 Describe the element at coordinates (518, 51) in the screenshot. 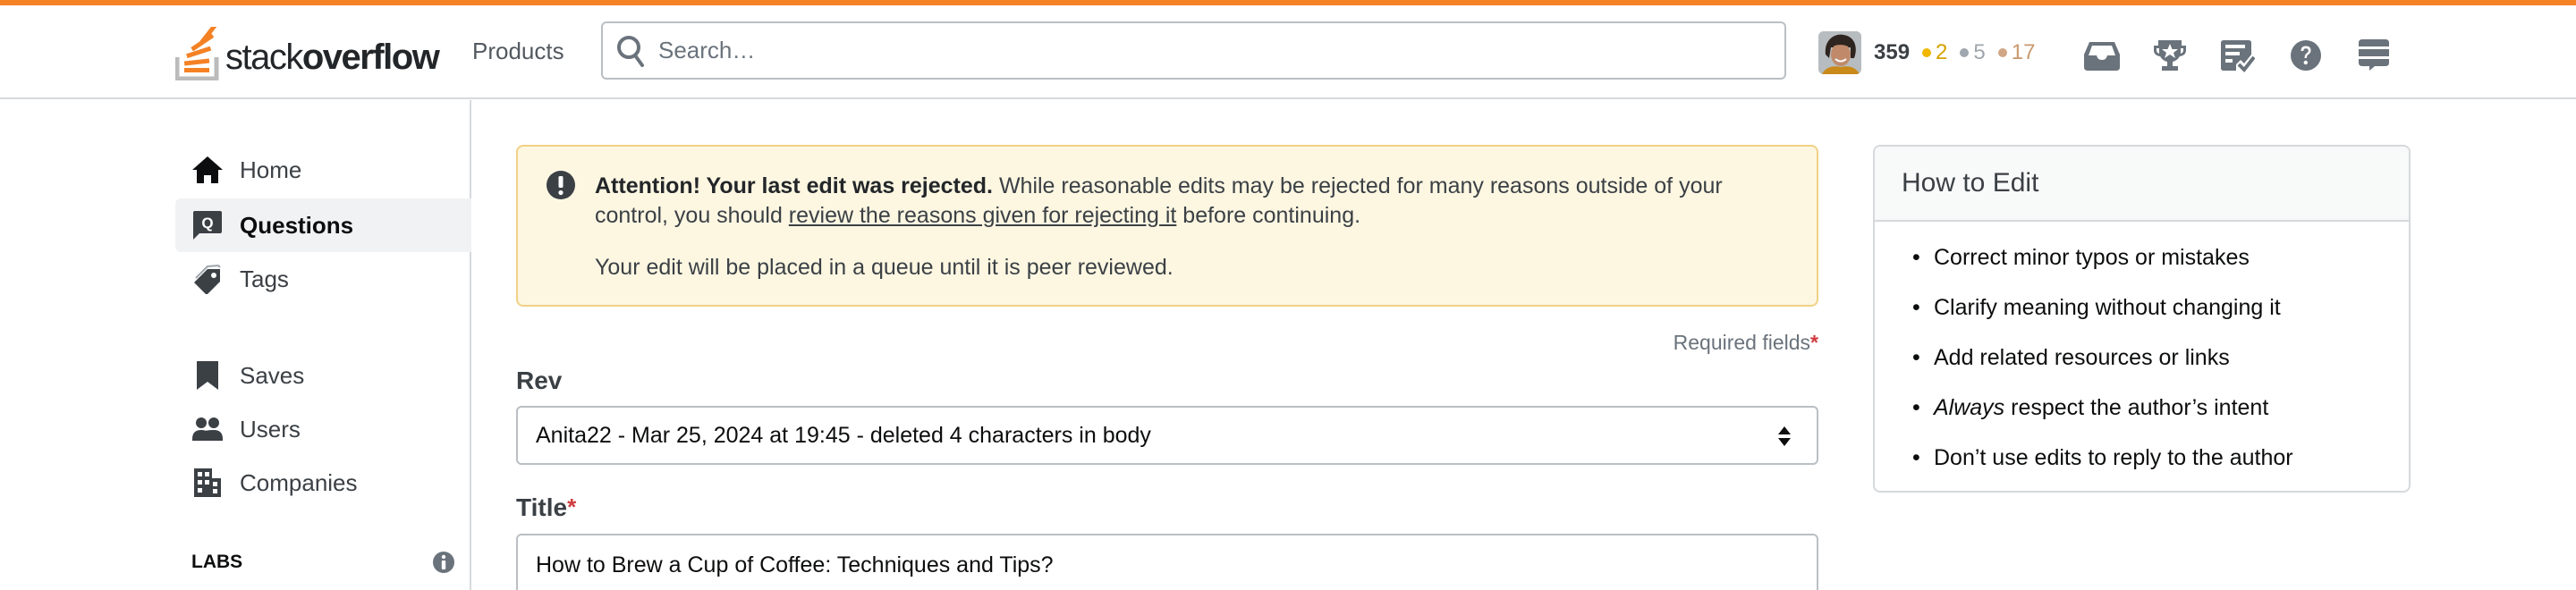

I see `products-menu-link: Products` at that location.